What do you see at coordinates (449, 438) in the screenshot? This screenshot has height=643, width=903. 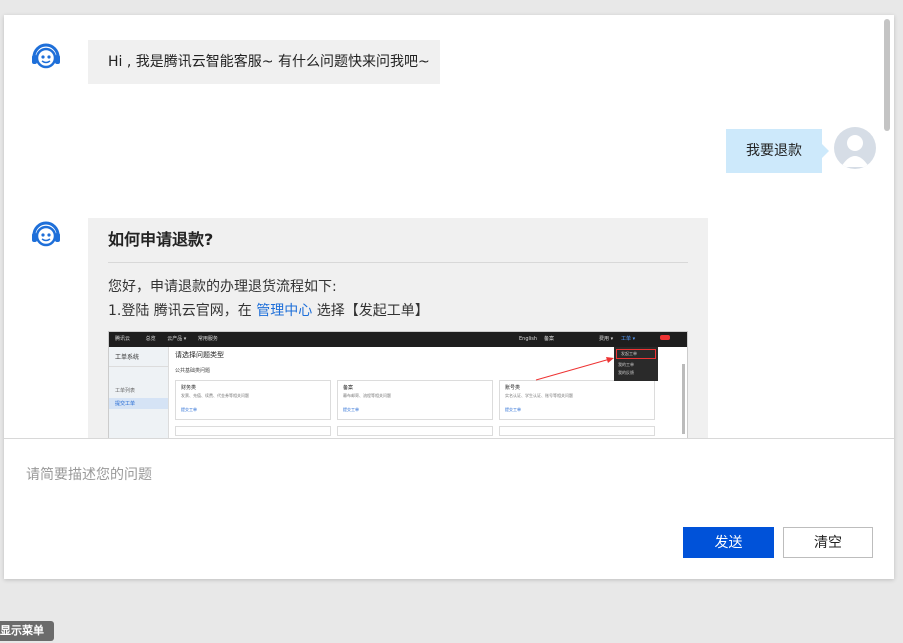 I see `input-separator` at bounding box center [449, 438].